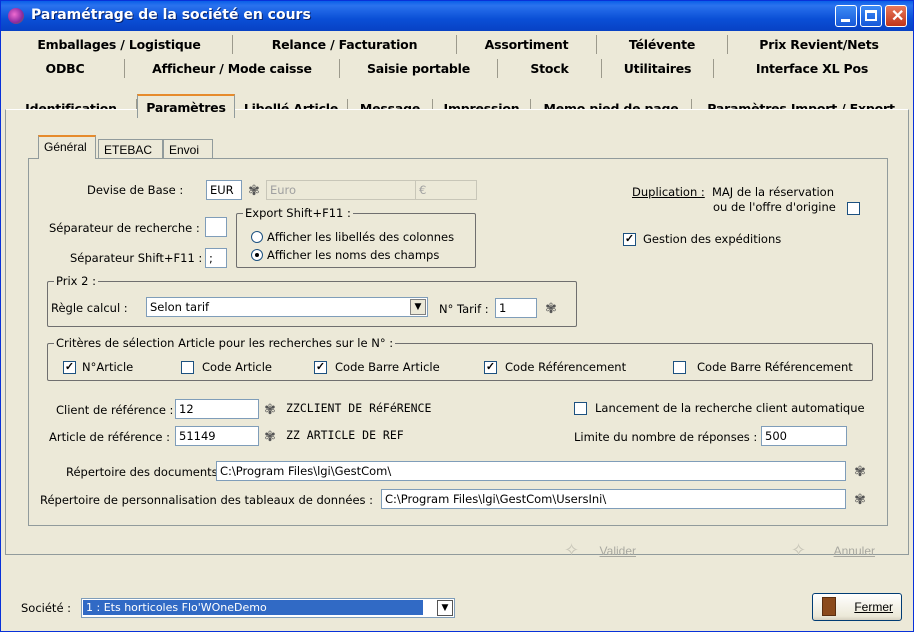  I want to click on client-lookup-icon: ✾, so click(270, 409).